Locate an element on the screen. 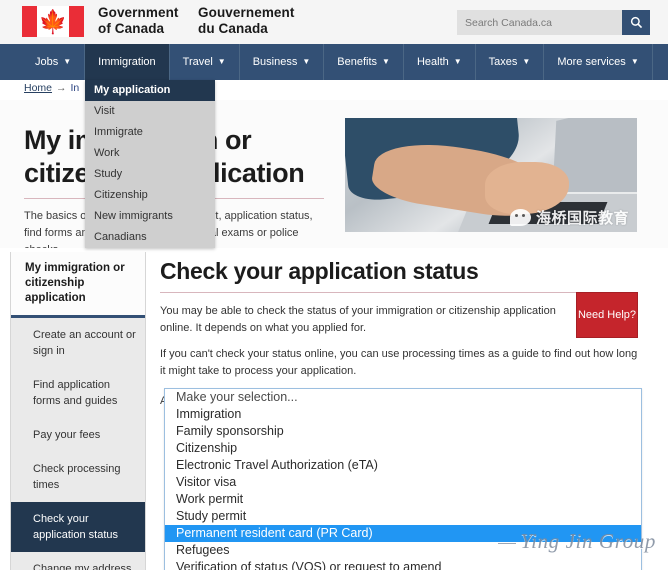 Image resolution: width=668 pixels, height=570 pixels. site-search is located at coordinates (553, 22).